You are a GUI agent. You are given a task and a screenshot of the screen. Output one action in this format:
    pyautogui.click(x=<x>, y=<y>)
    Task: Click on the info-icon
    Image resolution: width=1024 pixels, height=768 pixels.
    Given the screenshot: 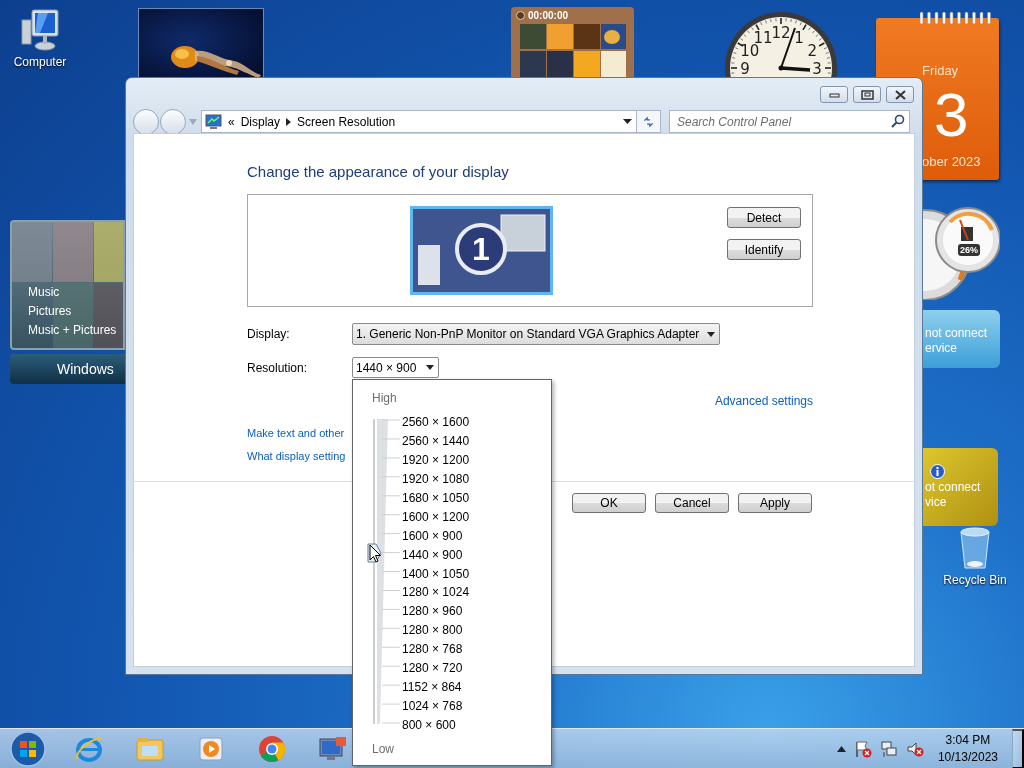 What is the action you would take?
    pyautogui.click(x=937, y=471)
    